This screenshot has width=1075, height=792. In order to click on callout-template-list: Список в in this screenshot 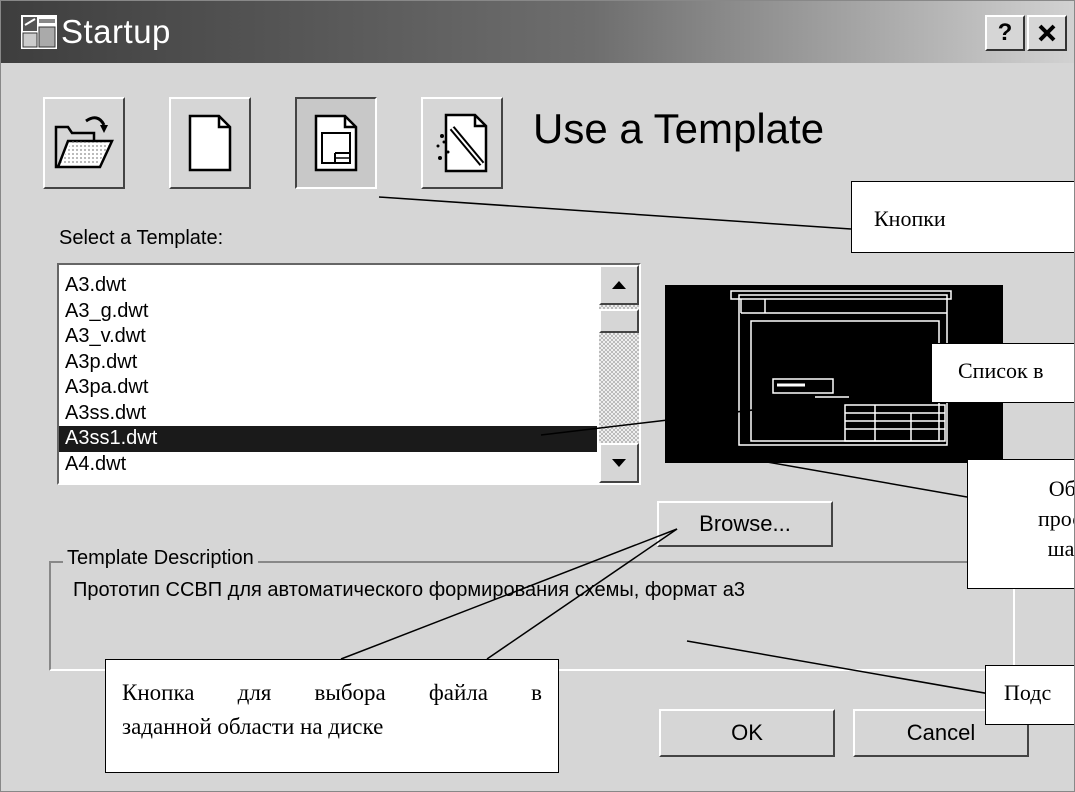, I will do `click(1002, 373)`.